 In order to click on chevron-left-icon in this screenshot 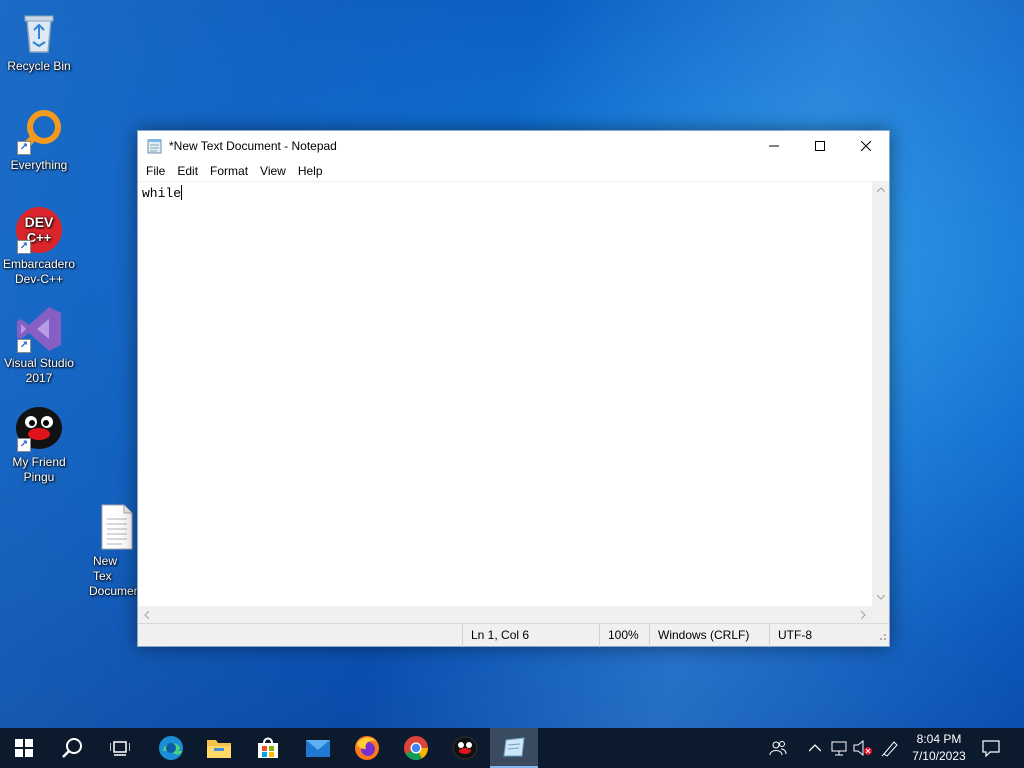, I will do `click(146, 614)`.